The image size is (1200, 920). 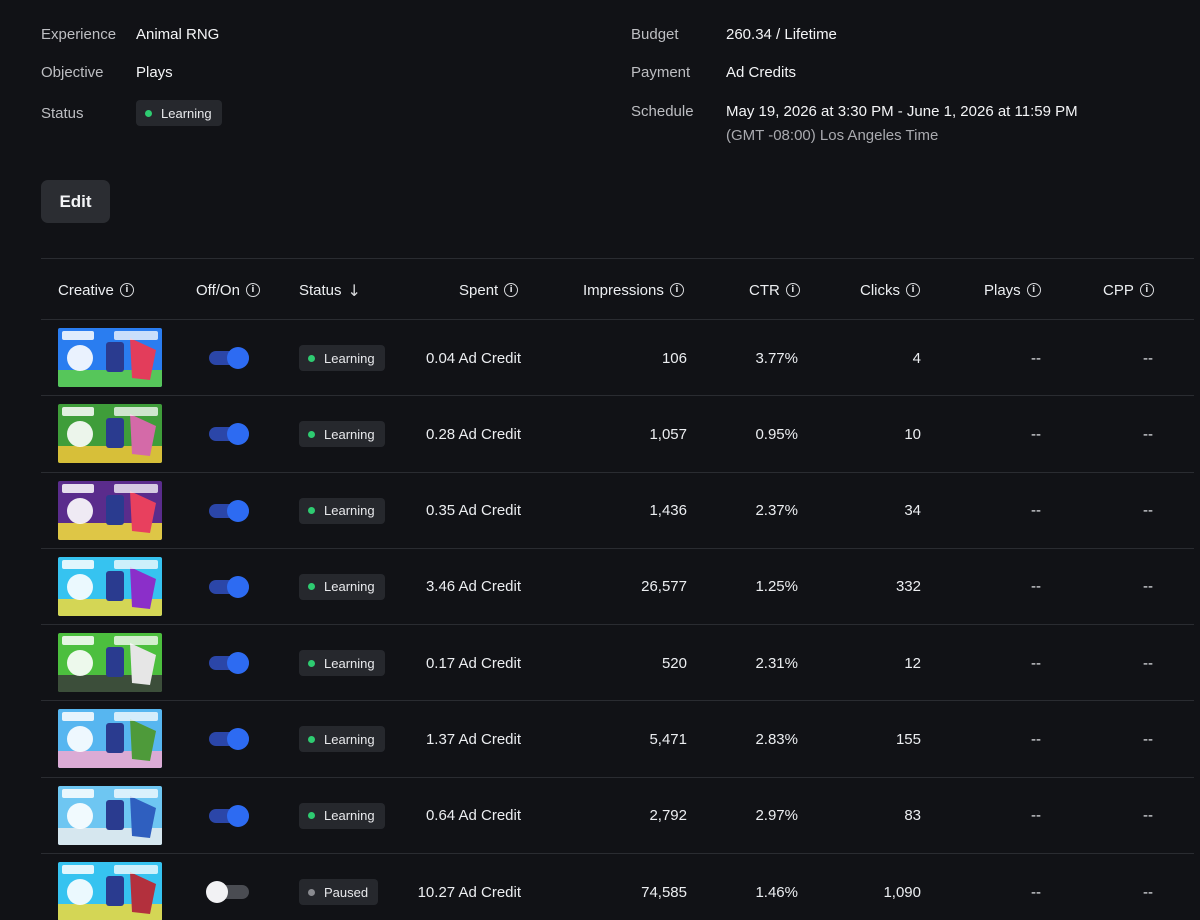 What do you see at coordinates (912, 663) in the screenshot?
I see `clicks-cell: 12` at bounding box center [912, 663].